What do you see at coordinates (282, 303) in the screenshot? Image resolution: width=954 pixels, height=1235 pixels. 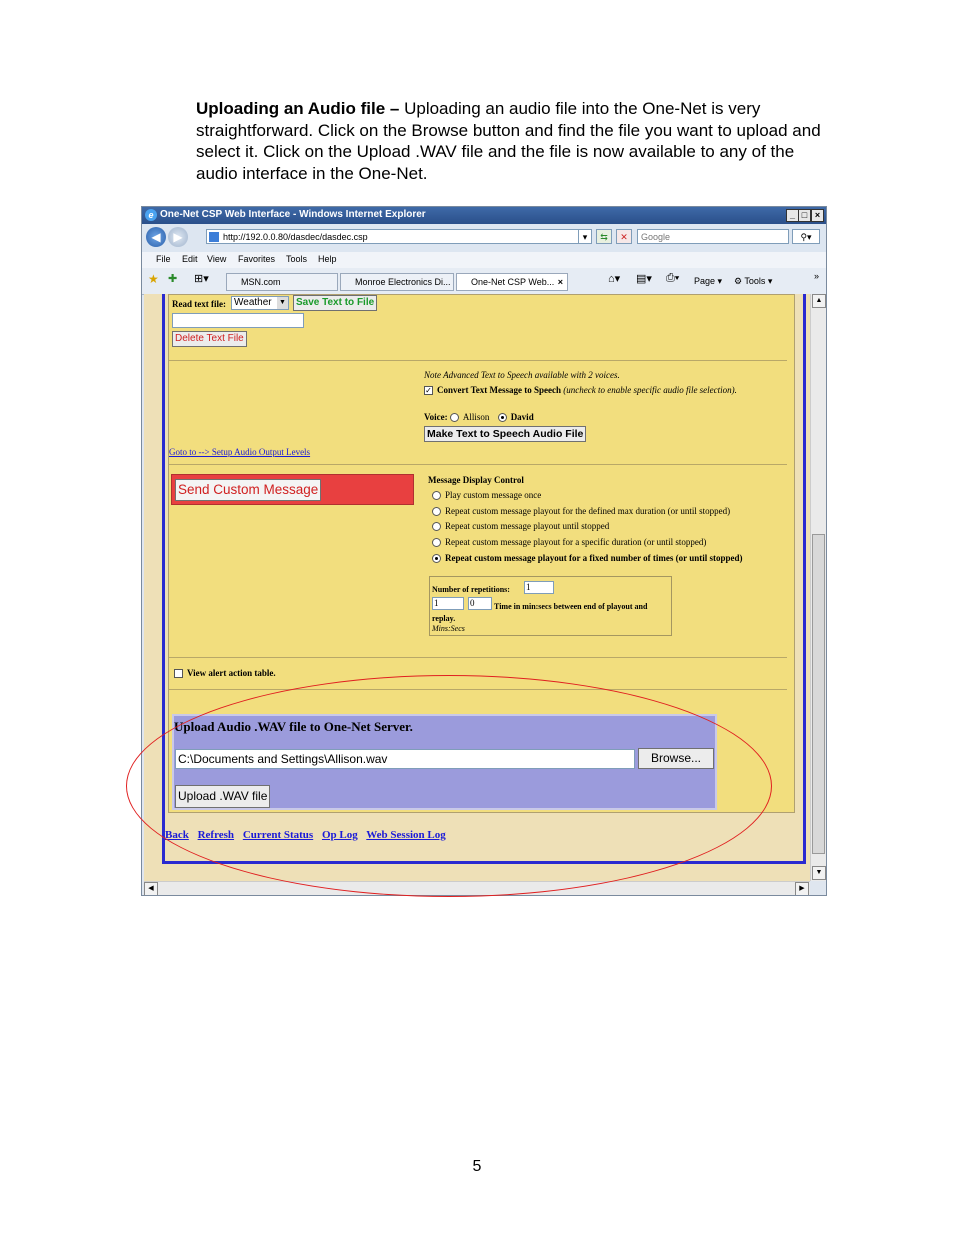 I see `select-chevron-icon: ▼` at bounding box center [282, 303].